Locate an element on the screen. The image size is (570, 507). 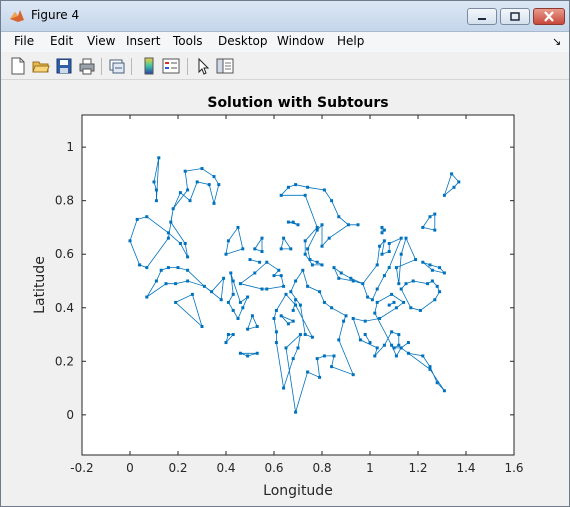
chart-title: Solution with Subtours is located at coordinates (297, 103).